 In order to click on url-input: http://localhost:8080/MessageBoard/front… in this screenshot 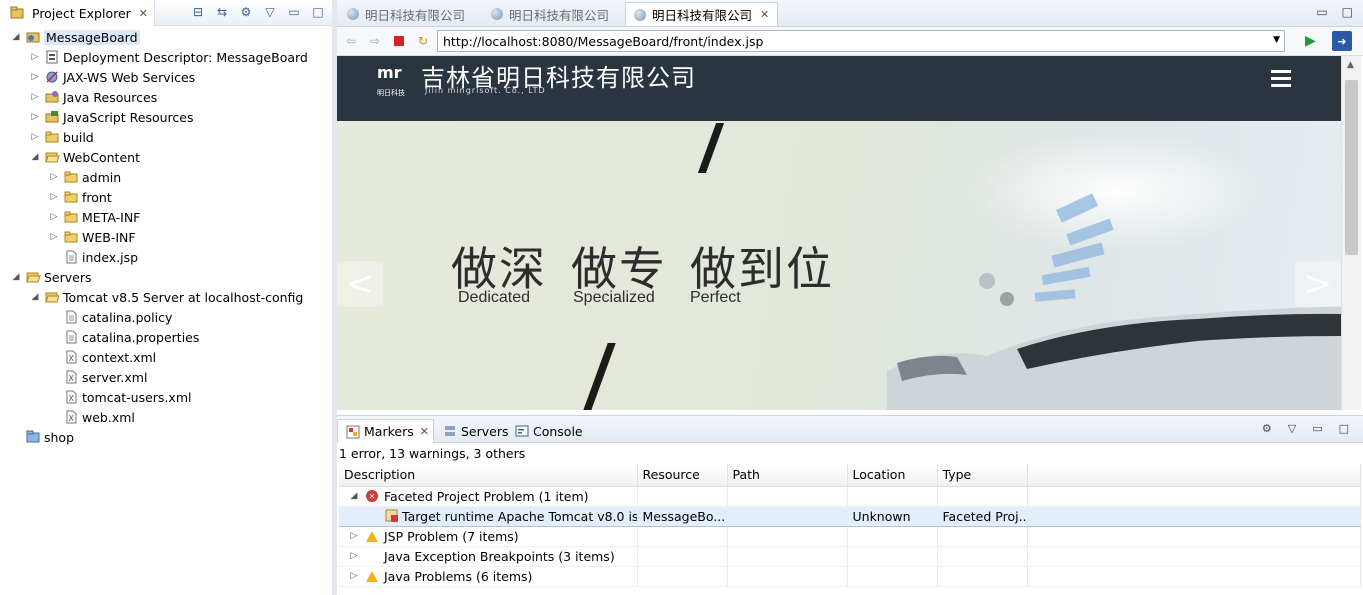, I will do `click(861, 41)`.